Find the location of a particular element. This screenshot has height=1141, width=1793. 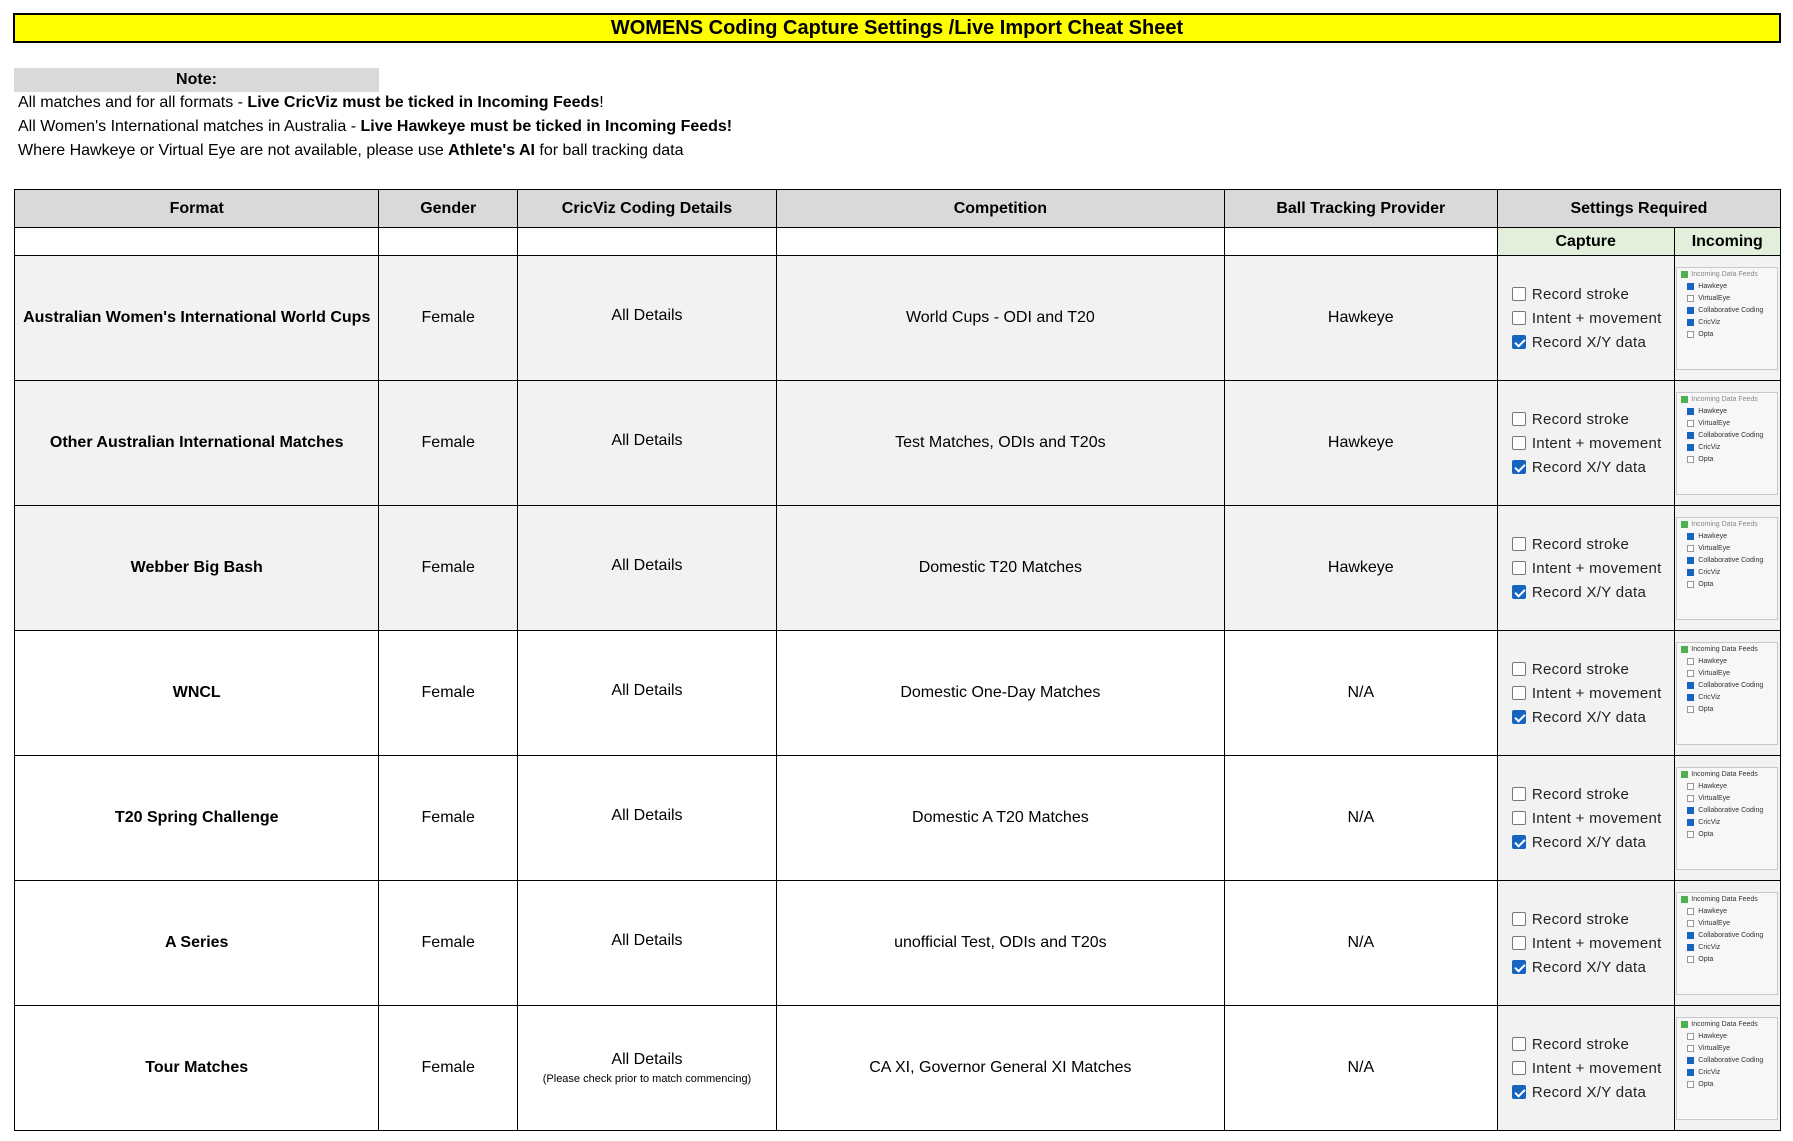

subheader-capture: Capture is located at coordinates (1585, 241).